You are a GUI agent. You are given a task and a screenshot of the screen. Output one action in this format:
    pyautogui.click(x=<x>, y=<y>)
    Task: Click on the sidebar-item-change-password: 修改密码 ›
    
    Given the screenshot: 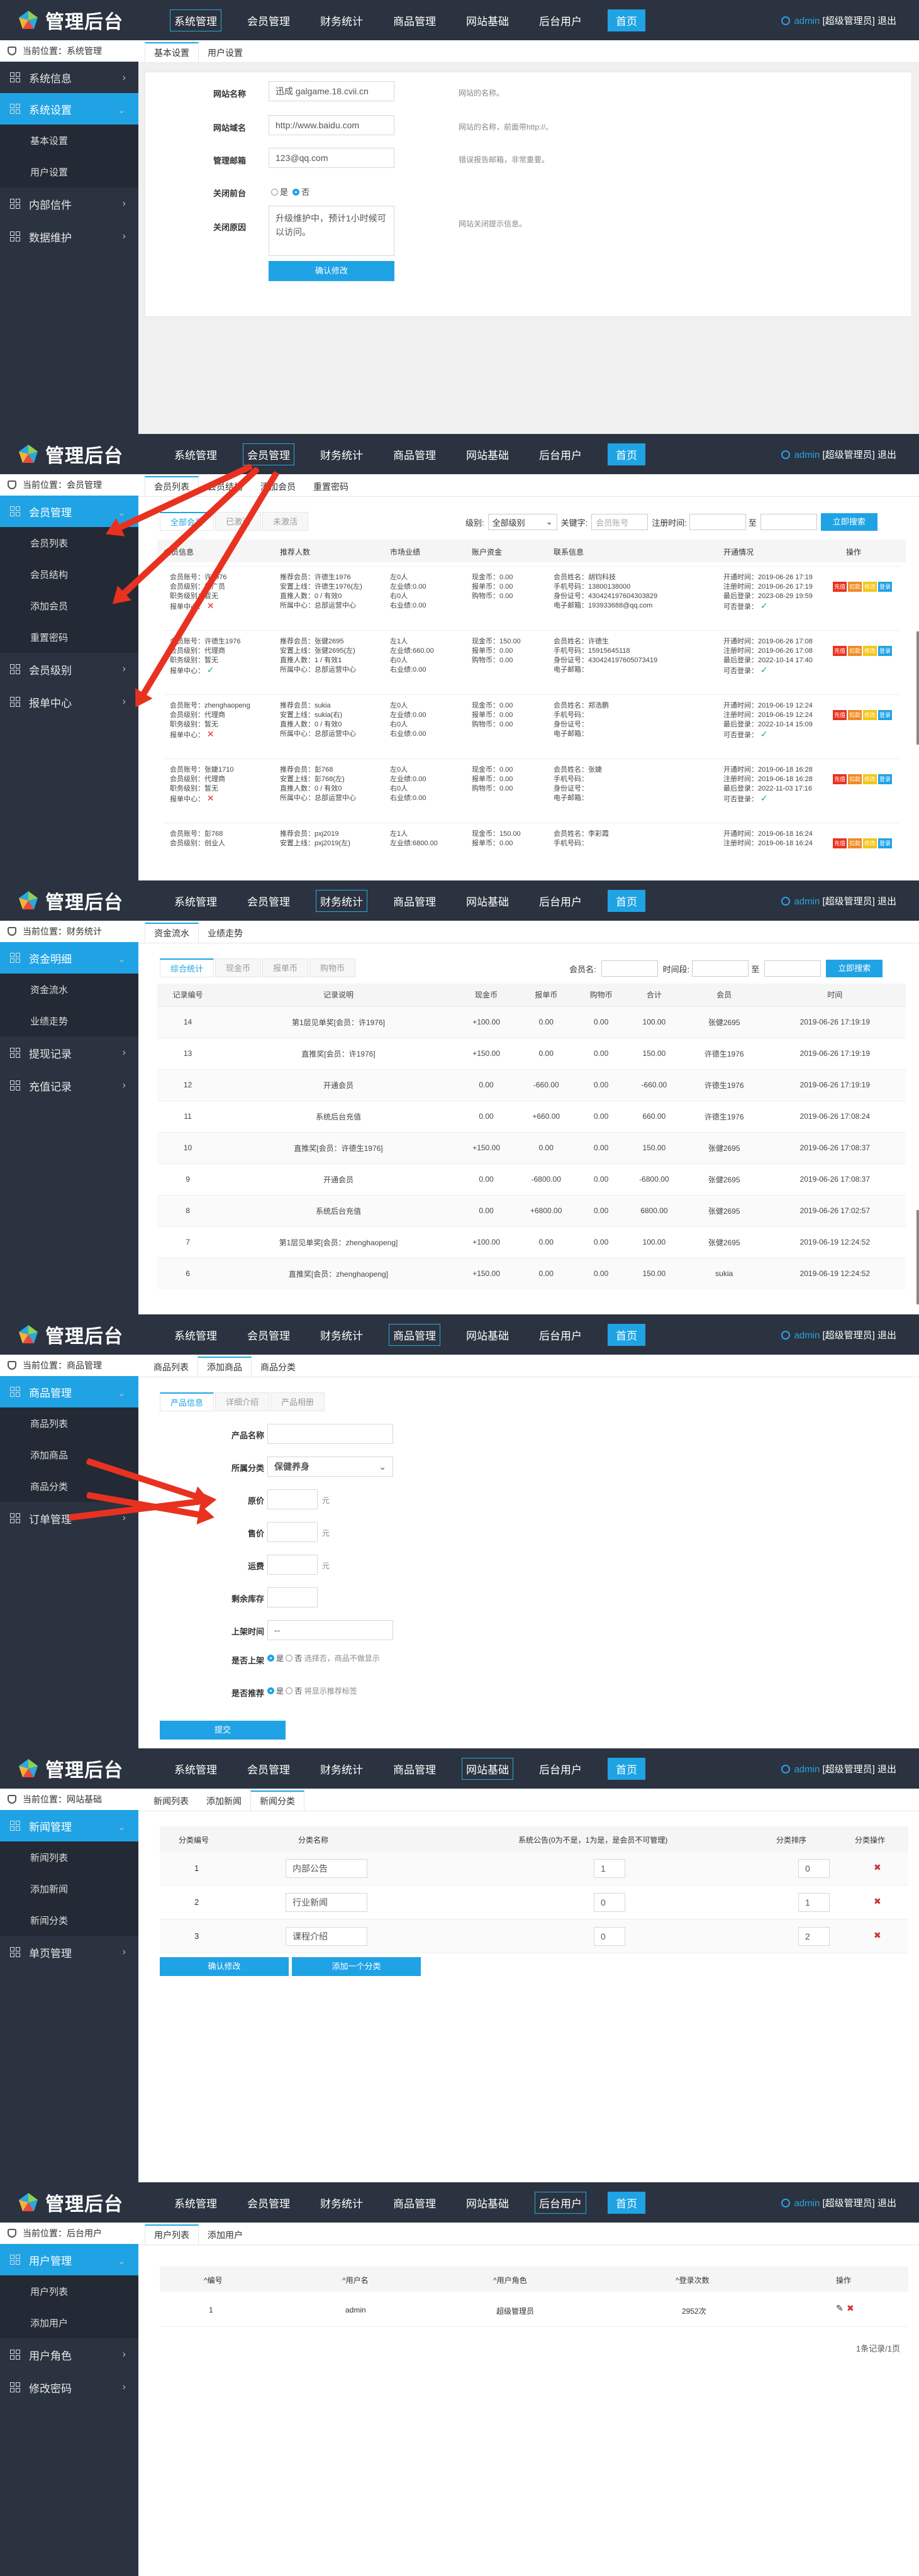 What is the action you would take?
    pyautogui.click(x=69, y=2387)
    